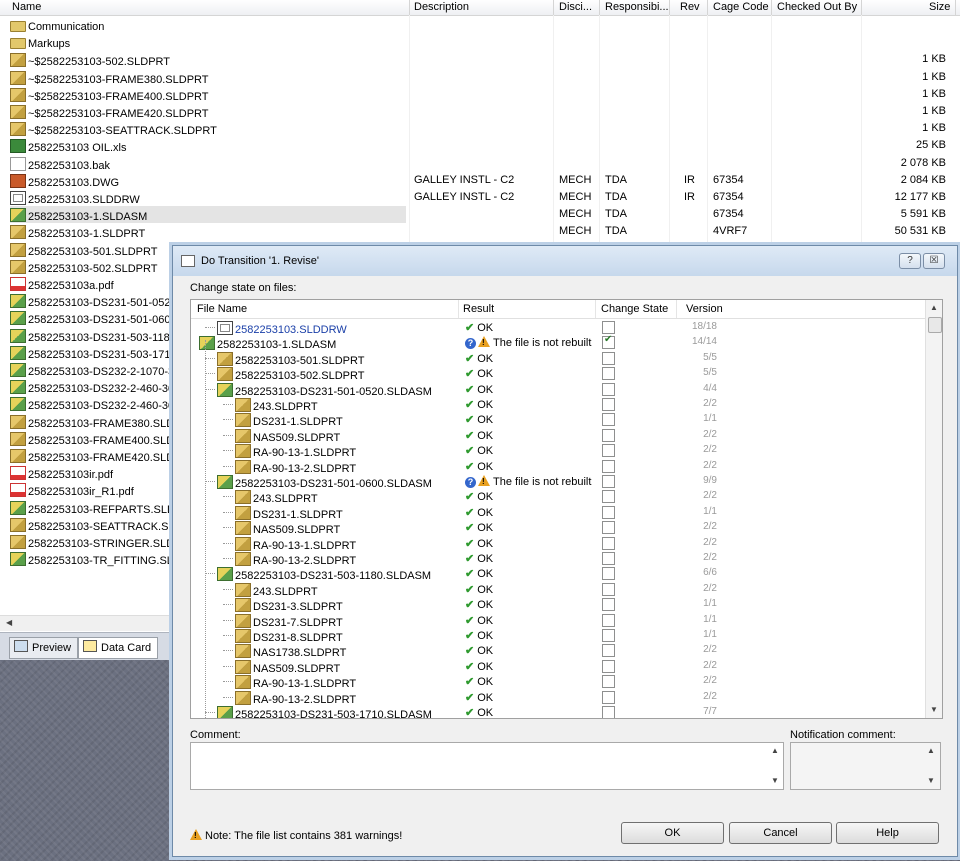 The image size is (960, 861). Describe the element at coordinates (558, 374) in the screenshot. I see `tree-row: 2582253103-502.SLDPRT ✔ OK 5/5` at that location.